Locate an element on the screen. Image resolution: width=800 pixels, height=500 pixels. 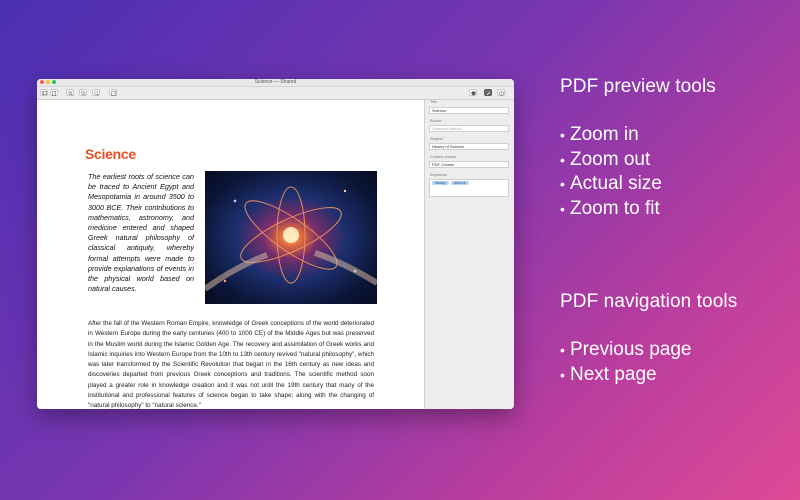
author-field: Unknown author is located at coordinates (469, 128).